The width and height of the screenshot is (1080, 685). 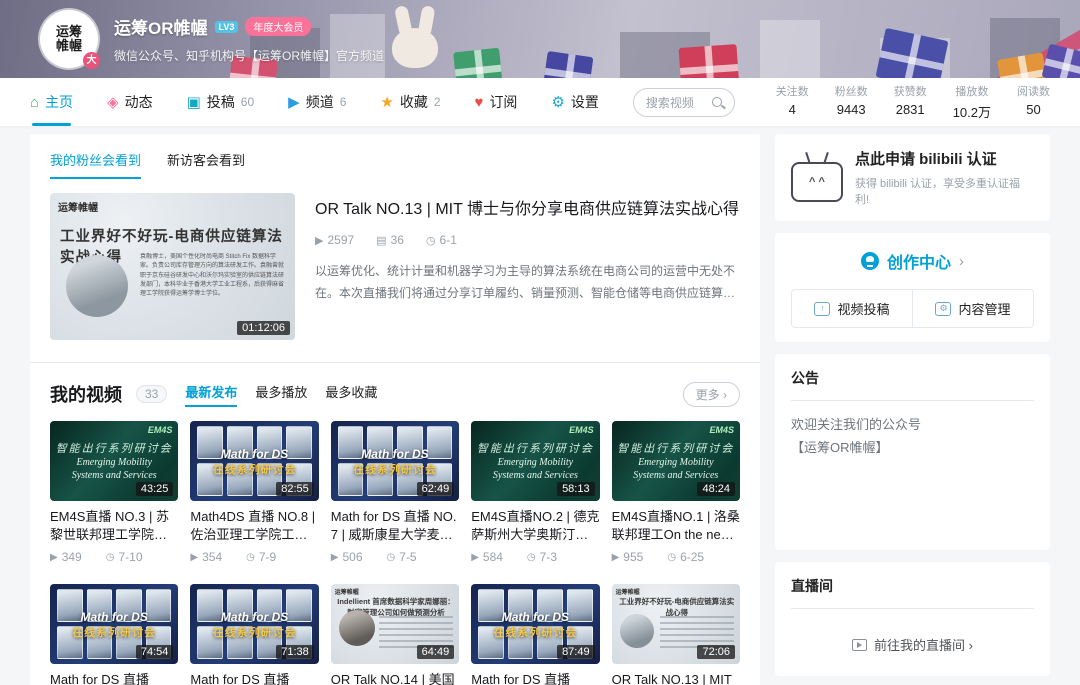 What do you see at coordinates (535, 624) in the screenshot?
I see `video-thumbnail: Math for DS 在线系列研讨会 87:49` at bounding box center [535, 624].